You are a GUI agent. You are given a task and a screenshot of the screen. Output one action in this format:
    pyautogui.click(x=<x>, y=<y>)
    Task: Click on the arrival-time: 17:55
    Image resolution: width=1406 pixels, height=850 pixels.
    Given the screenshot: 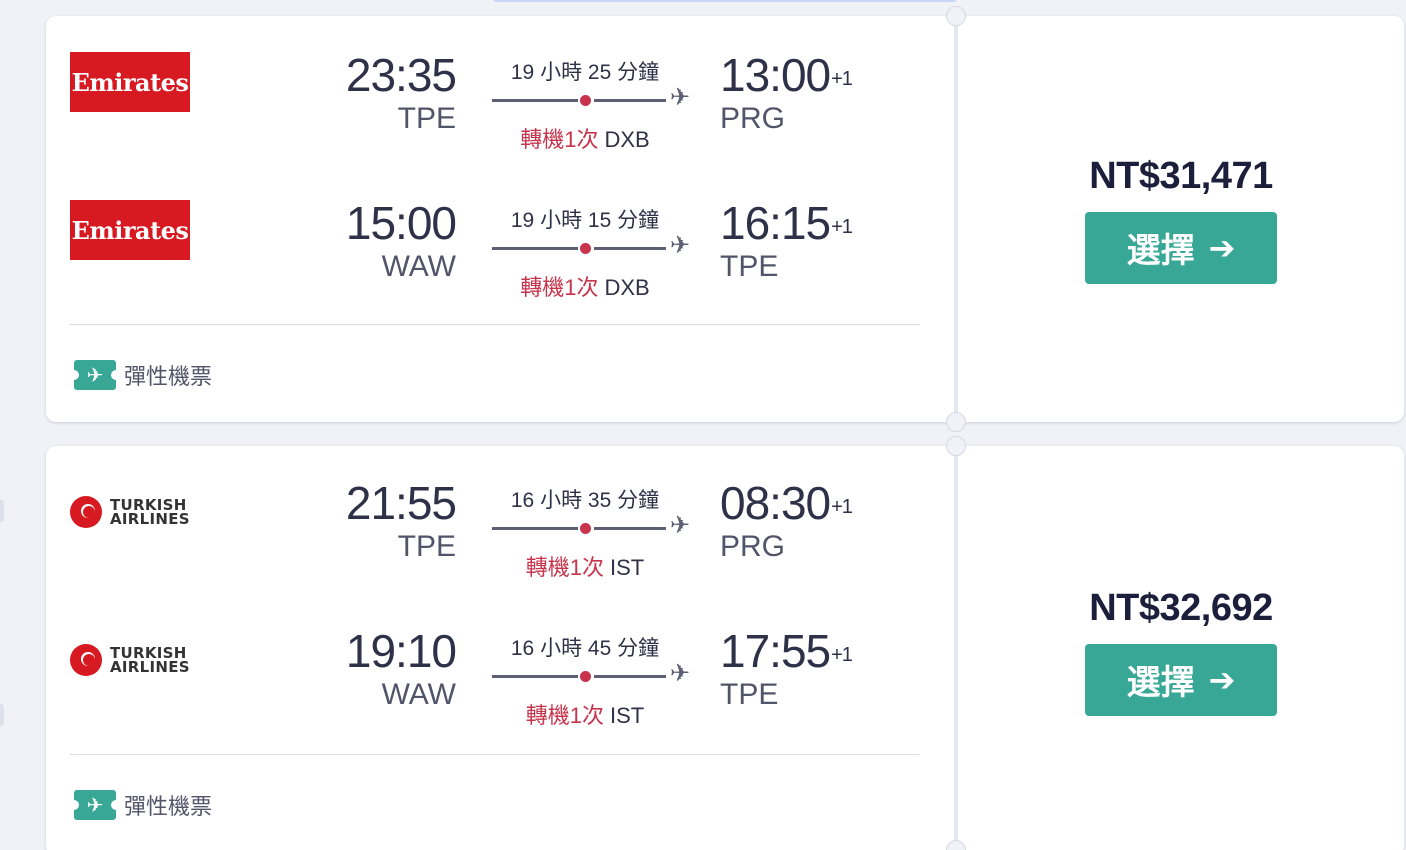 What is the action you would take?
    pyautogui.click(x=775, y=651)
    